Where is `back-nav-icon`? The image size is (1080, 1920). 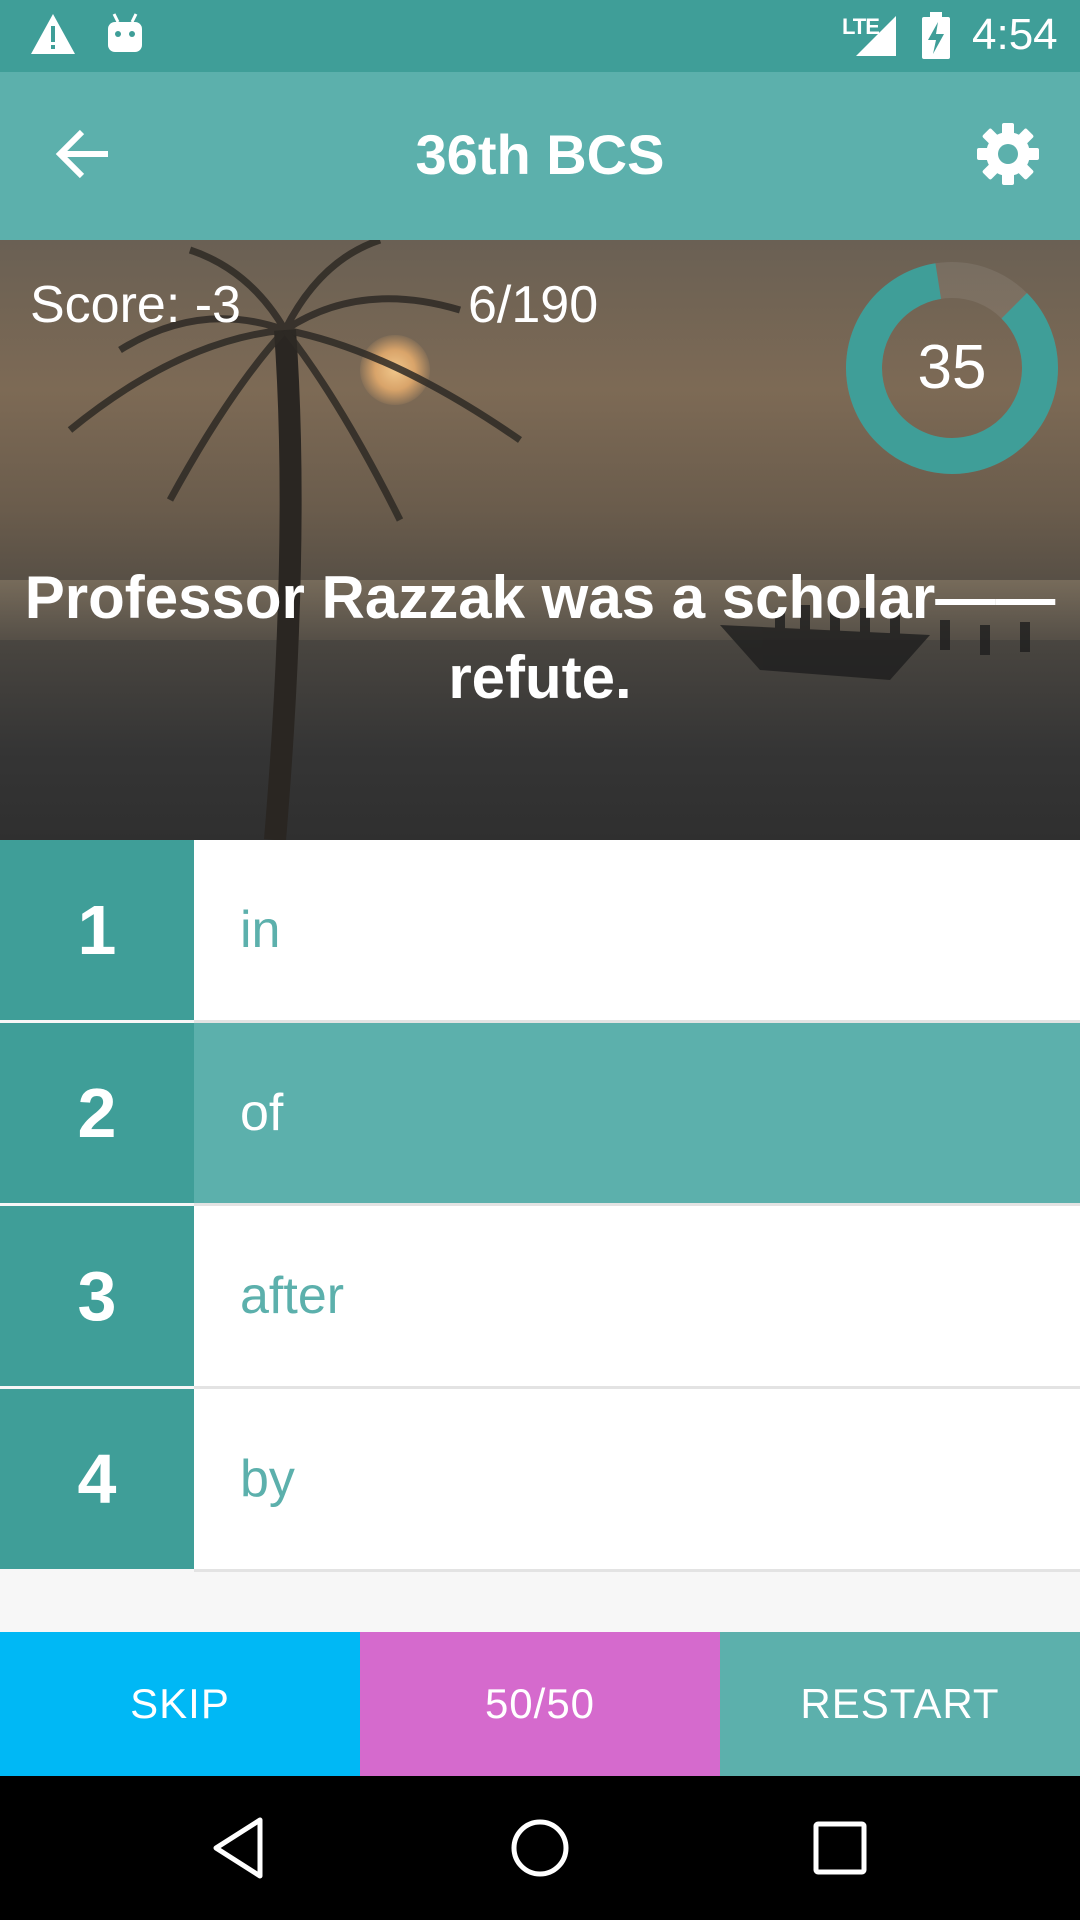 back-nav-icon is located at coordinates (240, 1848).